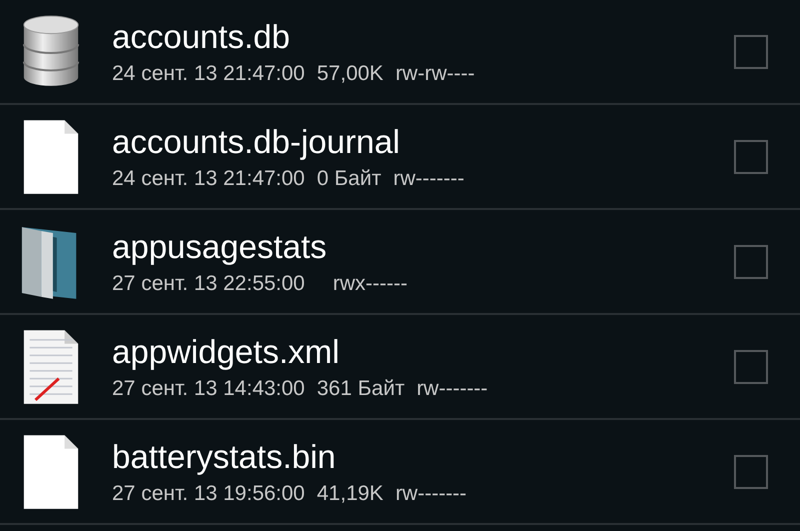 This screenshot has width=800, height=531. I want to click on file-name: appusagestats, so click(220, 247).